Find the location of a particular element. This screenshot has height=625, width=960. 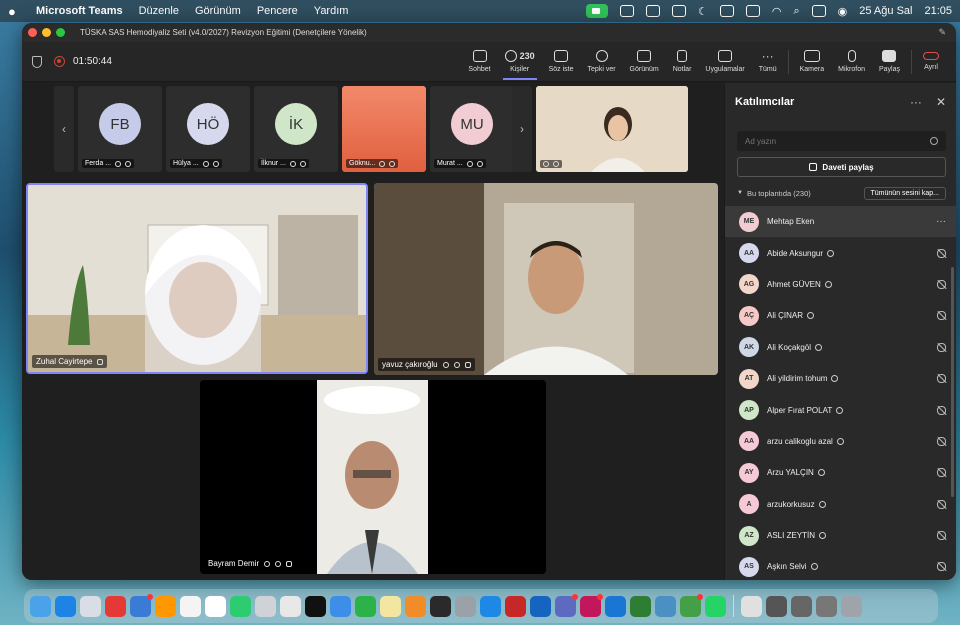

siri-icon: ◉ is located at coordinates (843, 11).